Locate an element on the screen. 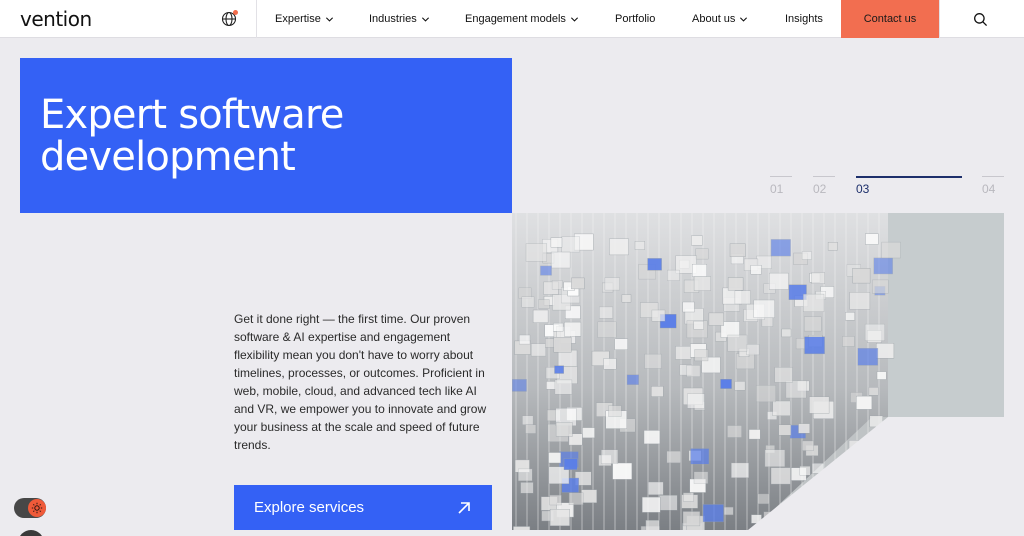 The image size is (1024, 536). slide-indicator-bar-active is located at coordinates (909, 177).